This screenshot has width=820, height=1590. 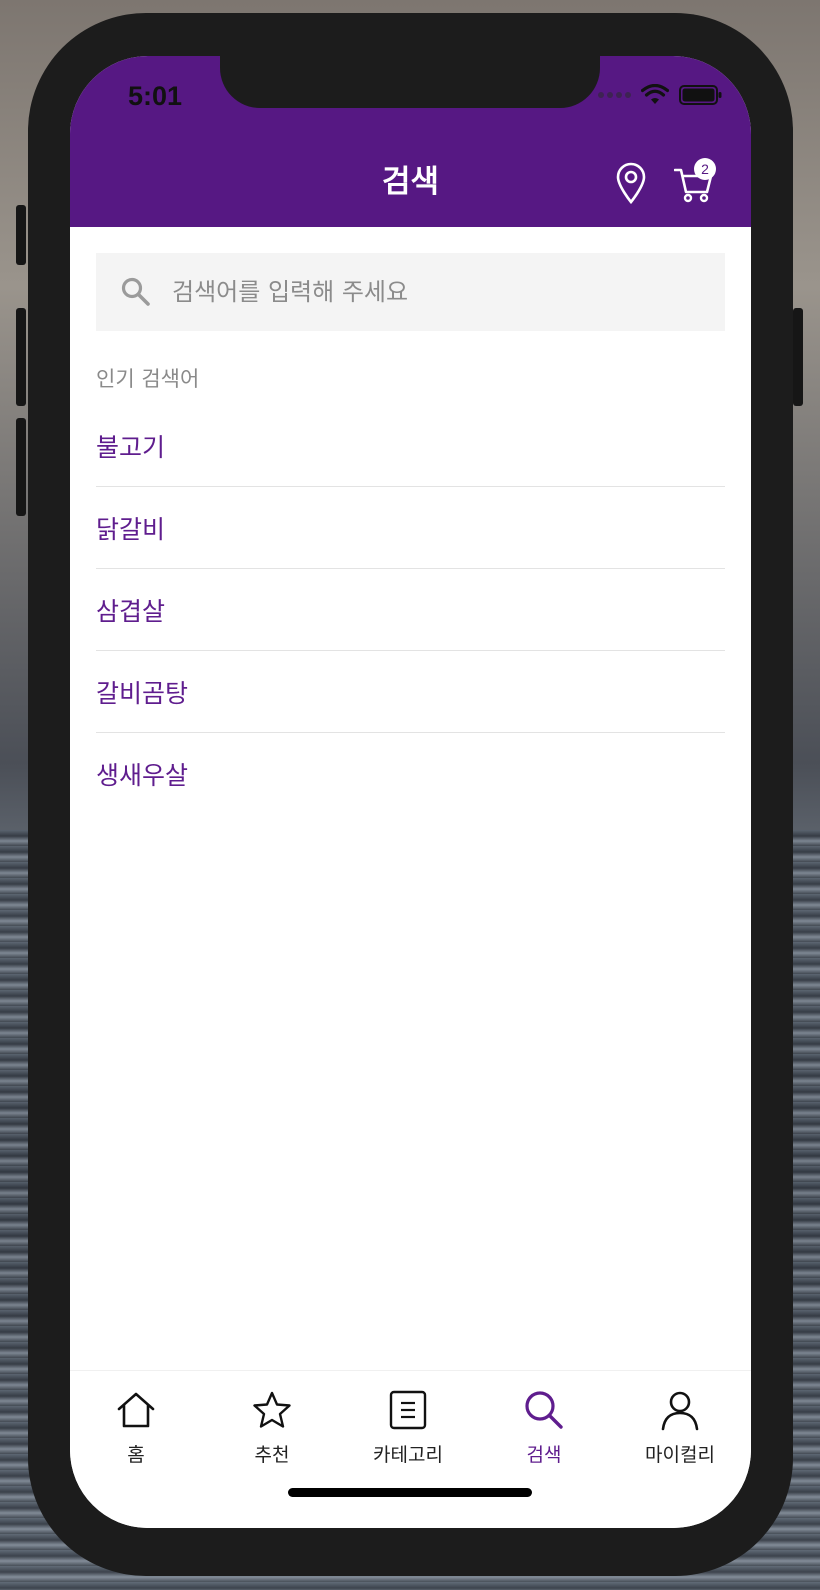 What do you see at coordinates (798, 357) in the screenshot?
I see `power-button` at bounding box center [798, 357].